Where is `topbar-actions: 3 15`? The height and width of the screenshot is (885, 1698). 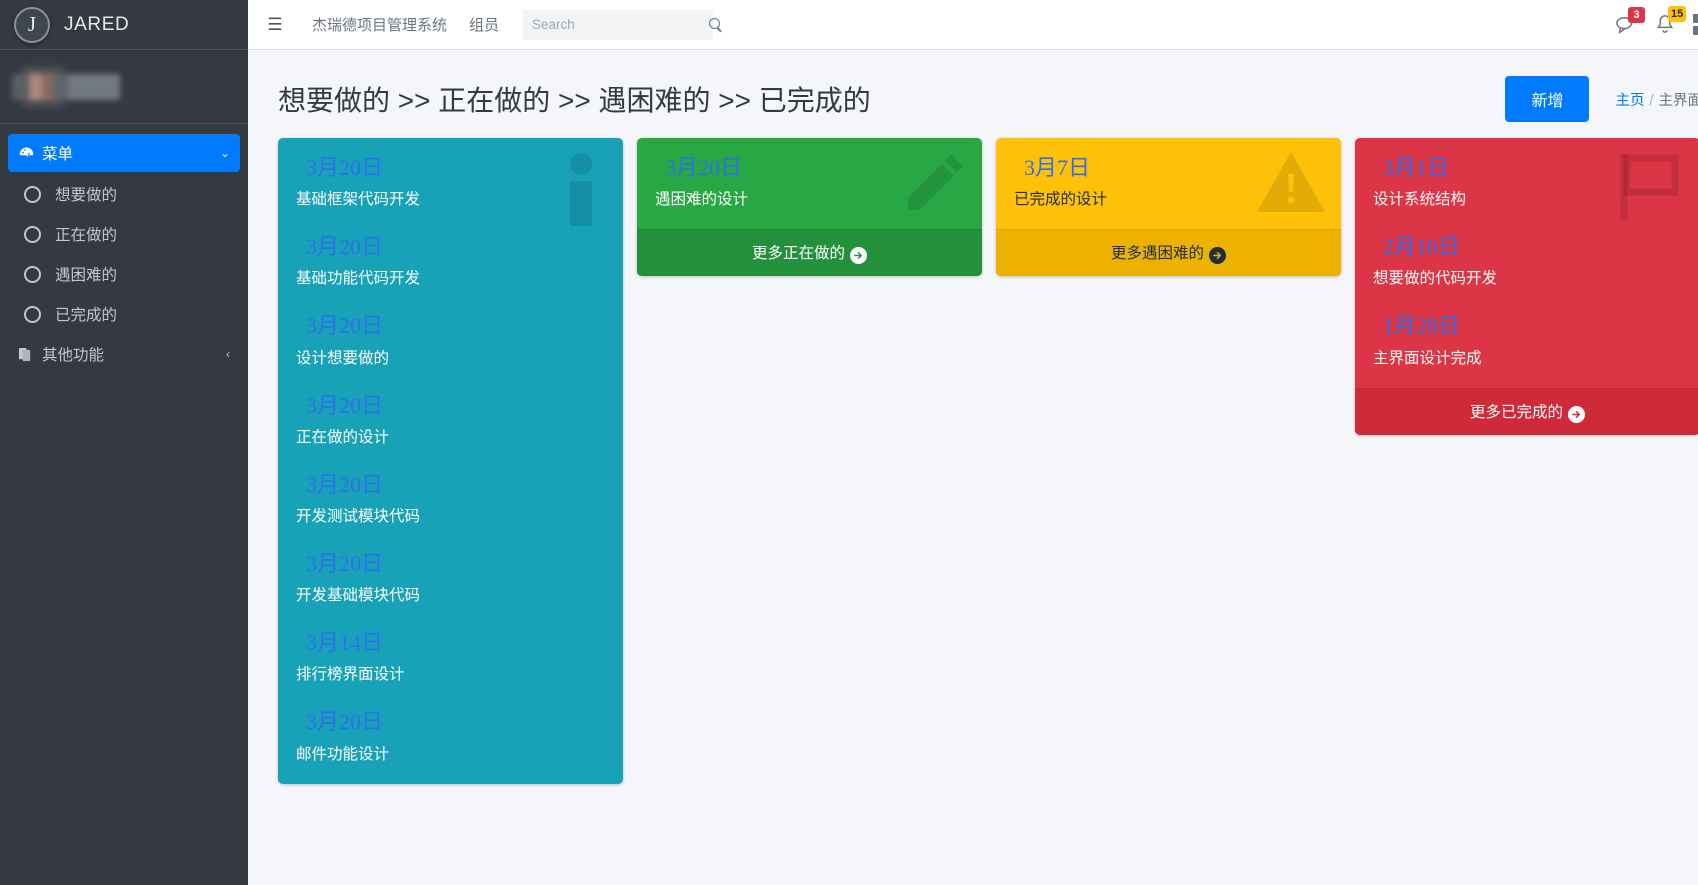 topbar-actions: 3 15 is located at coordinates (1656, 20).